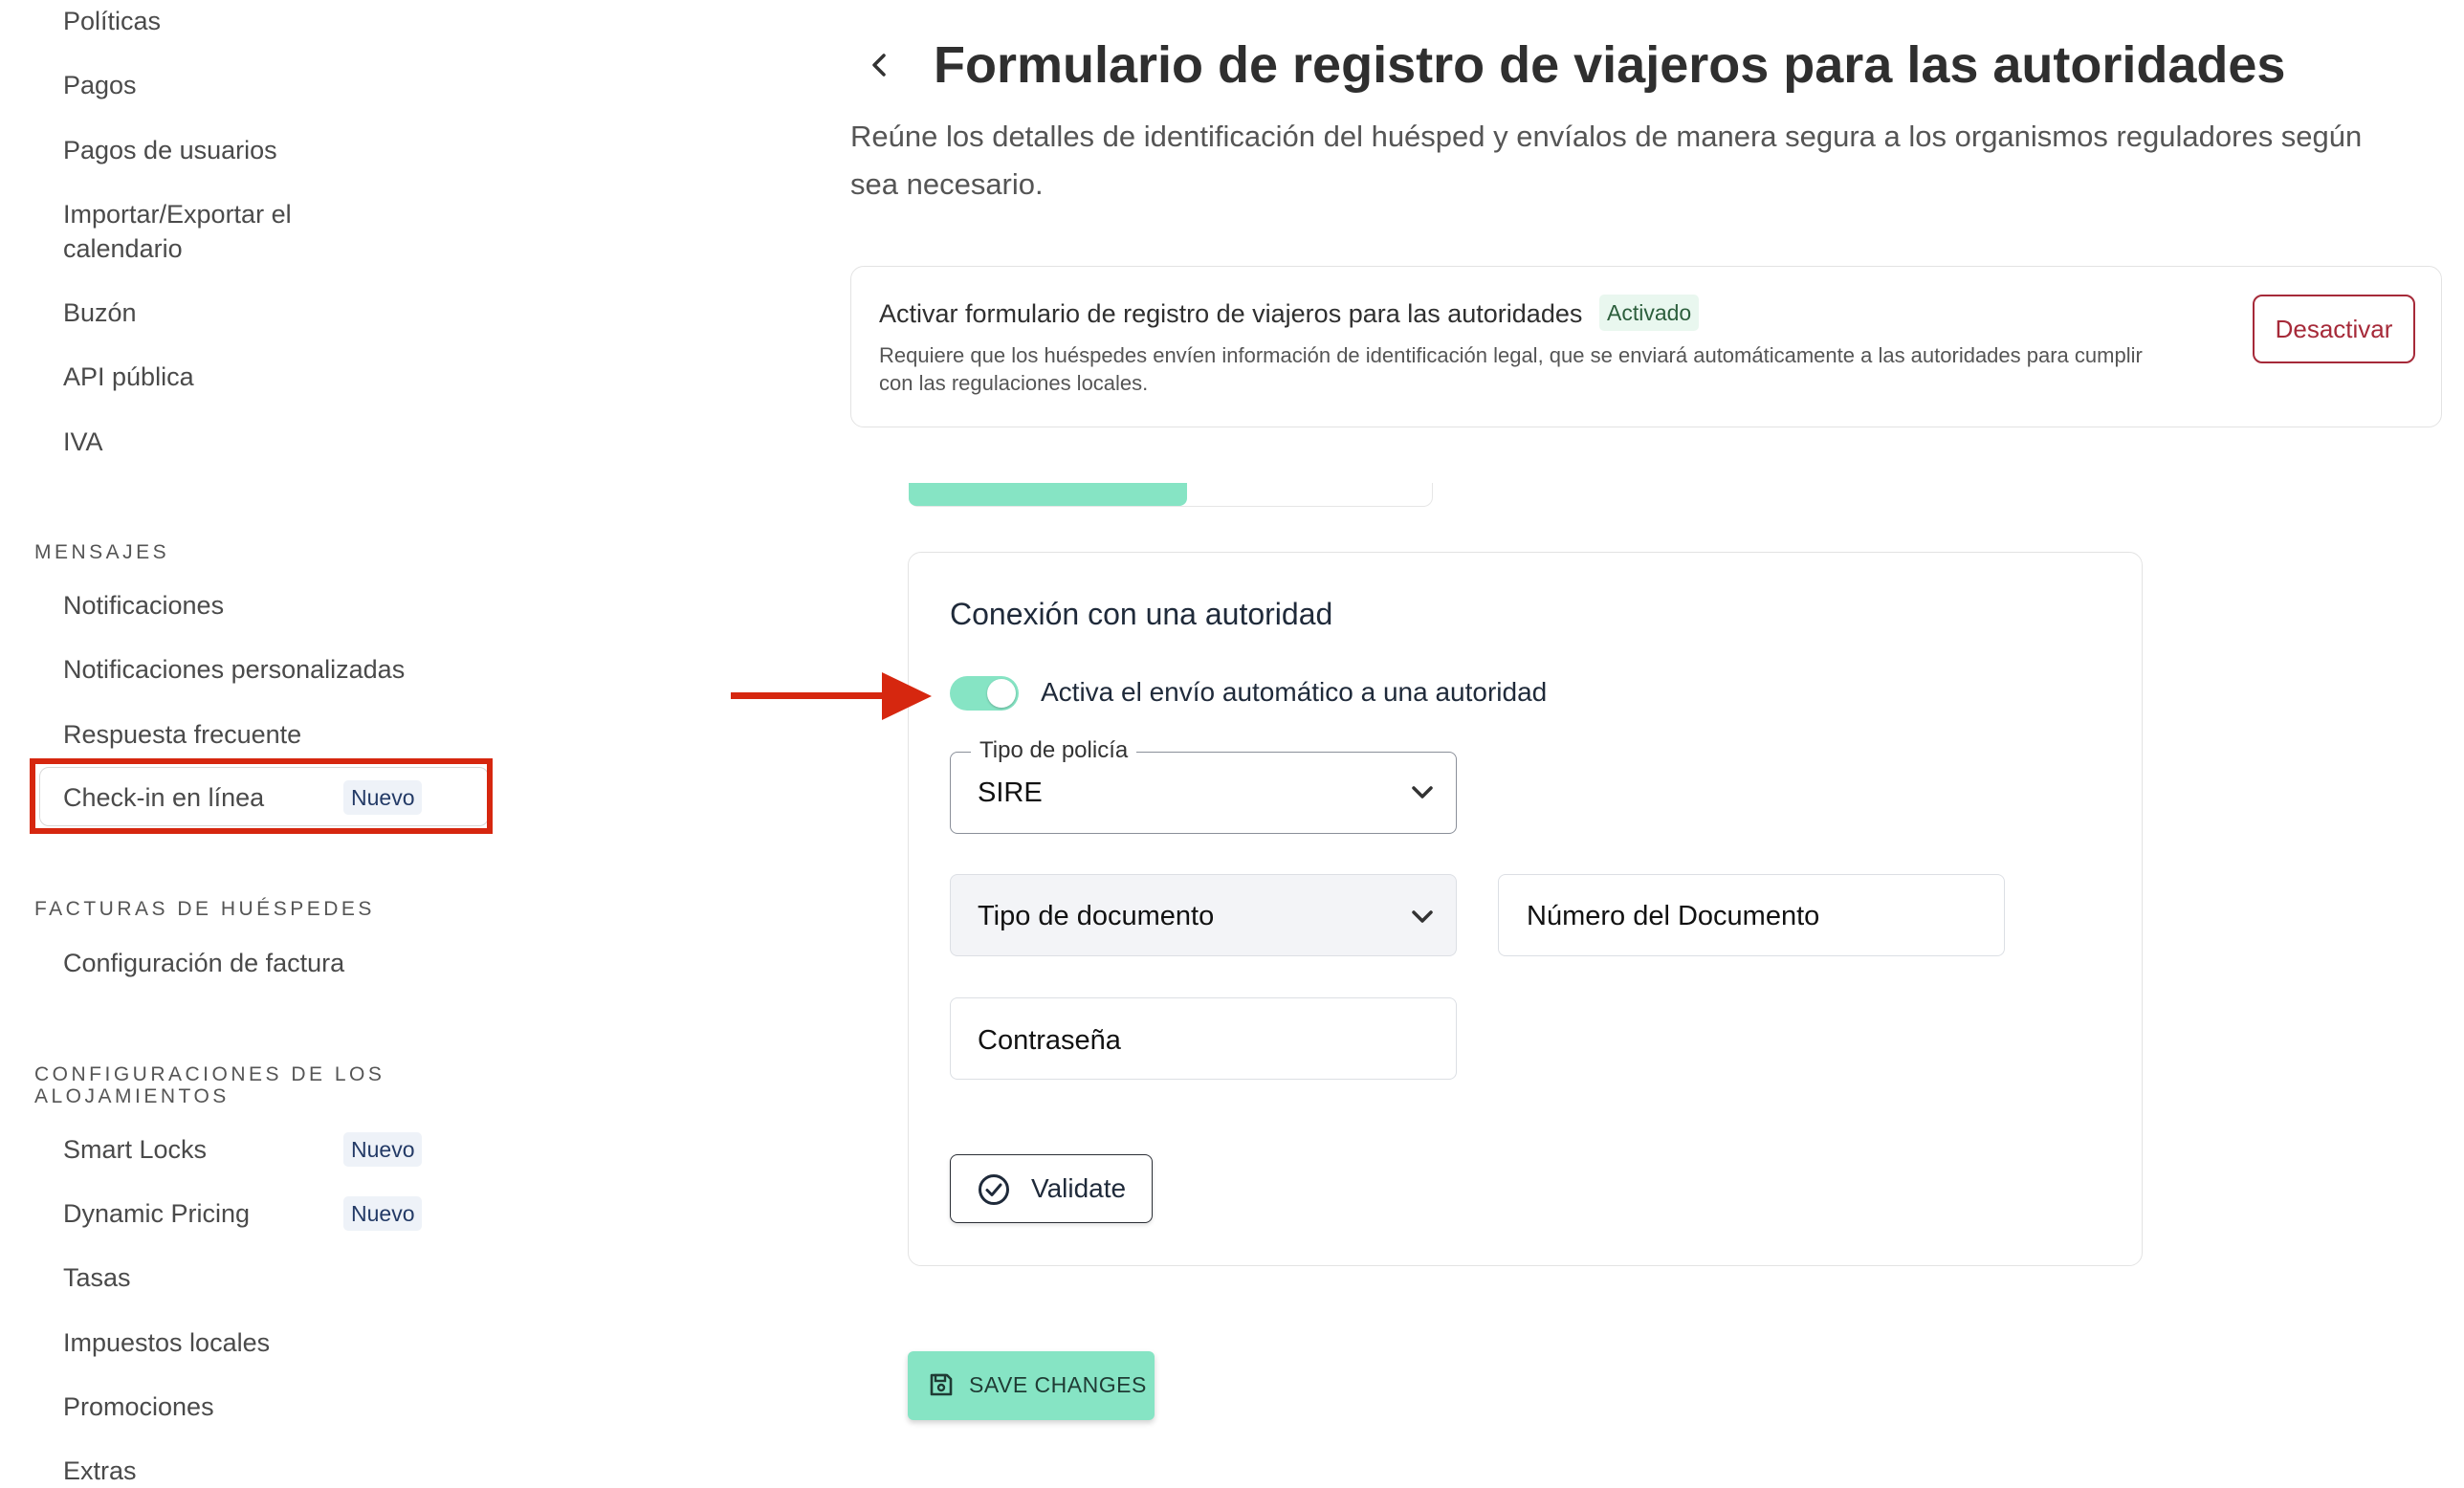 Image resolution: width=2464 pixels, height=1488 pixels. What do you see at coordinates (907, 696) in the screenshot?
I see `annotation-arrow-head` at bounding box center [907, 696].